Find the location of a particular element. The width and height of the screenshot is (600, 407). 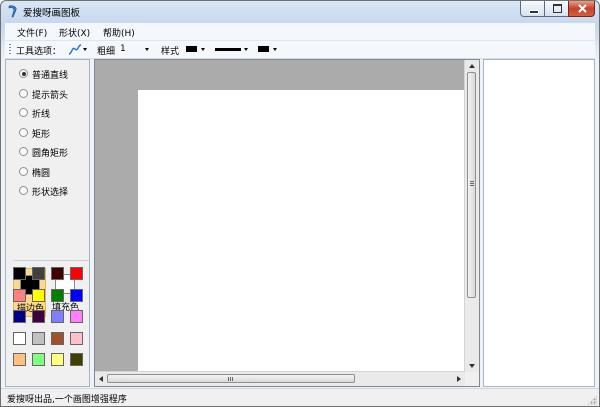

menu-file: 文件(F) is located at coordinates (32, 32).